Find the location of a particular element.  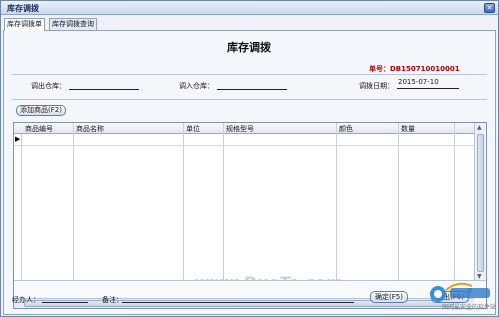

grid-header: 商品编号 商品名称 单位 规格型号 颜色 数量 is located at coordinates (244, 128).